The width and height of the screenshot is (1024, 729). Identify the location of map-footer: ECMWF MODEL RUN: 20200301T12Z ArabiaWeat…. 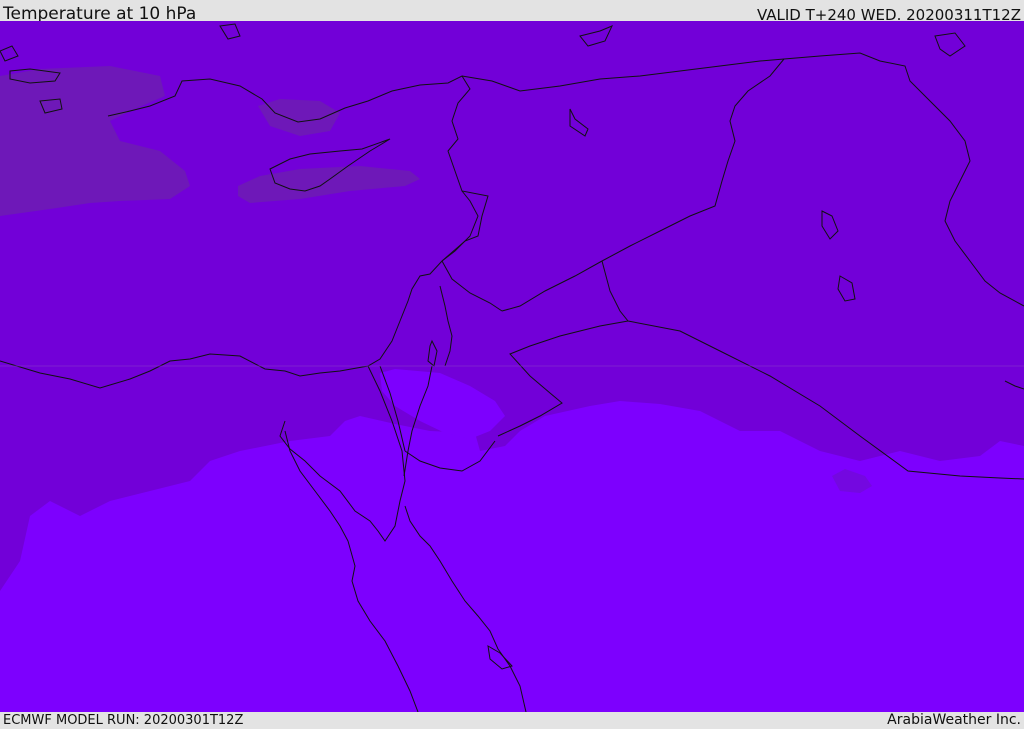
(512, 720).